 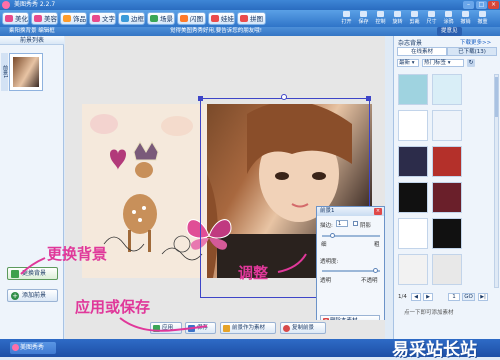 I want to click on app-logo-icon, so click(x=15, y=347).